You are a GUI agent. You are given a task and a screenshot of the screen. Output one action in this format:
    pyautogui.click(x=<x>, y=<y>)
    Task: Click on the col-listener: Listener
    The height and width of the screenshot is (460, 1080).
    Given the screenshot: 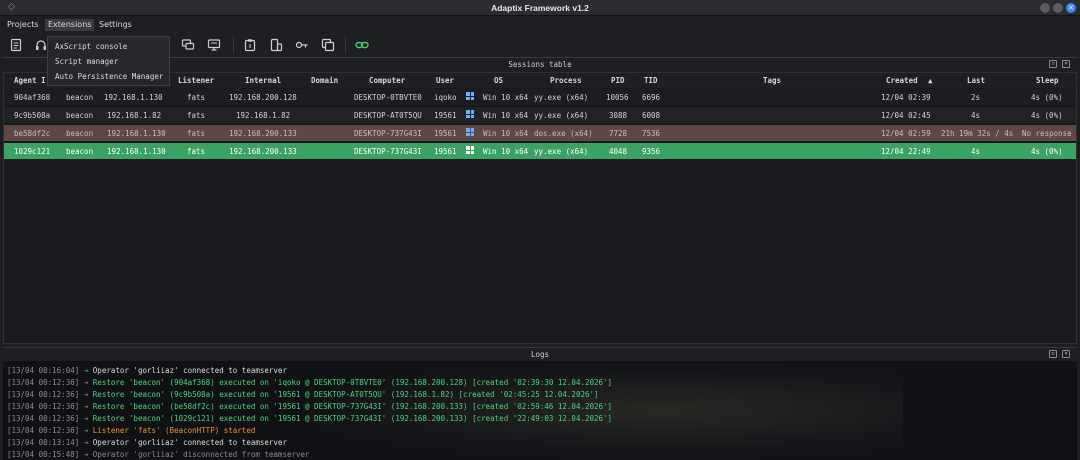 What is the action you would take?
    pyautogui.click(x=196, y=80)
    